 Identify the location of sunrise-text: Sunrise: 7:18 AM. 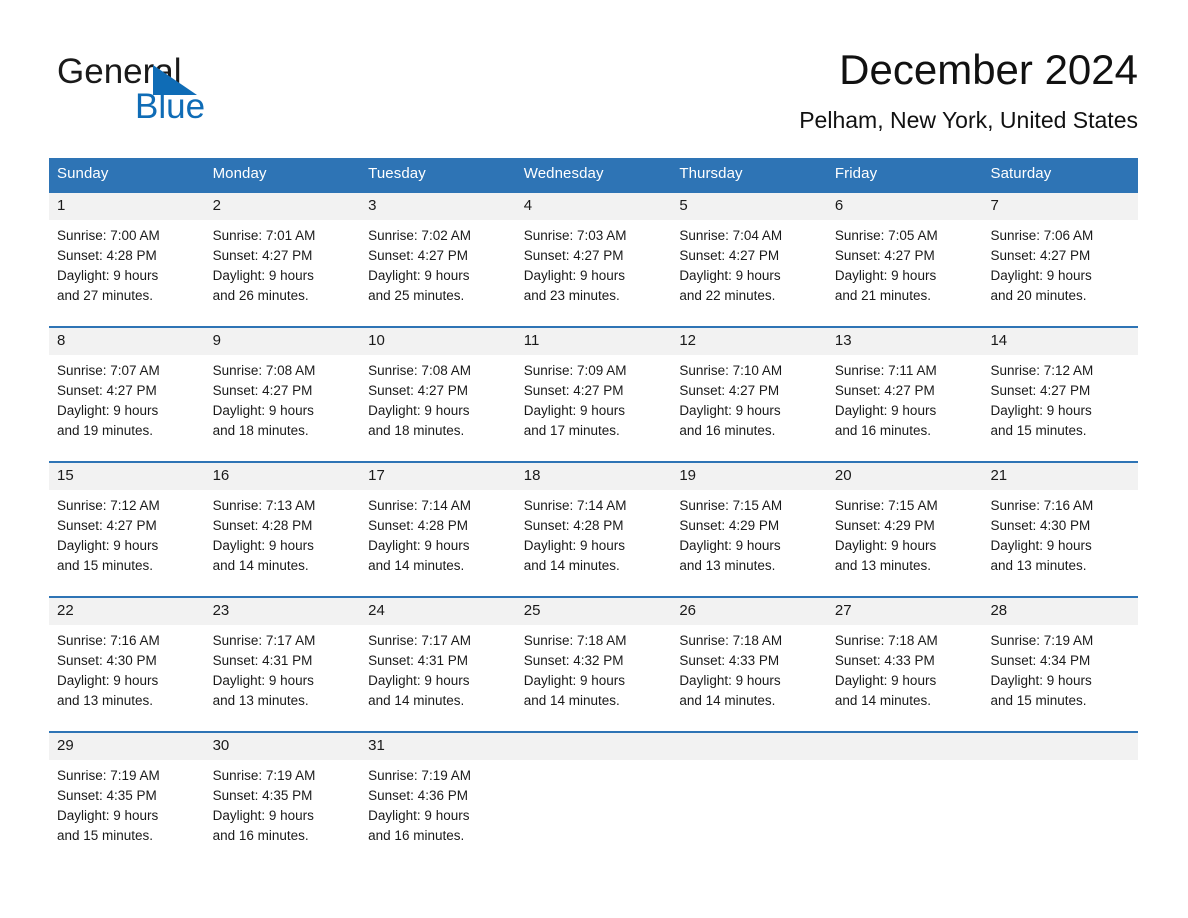
(575, 640).